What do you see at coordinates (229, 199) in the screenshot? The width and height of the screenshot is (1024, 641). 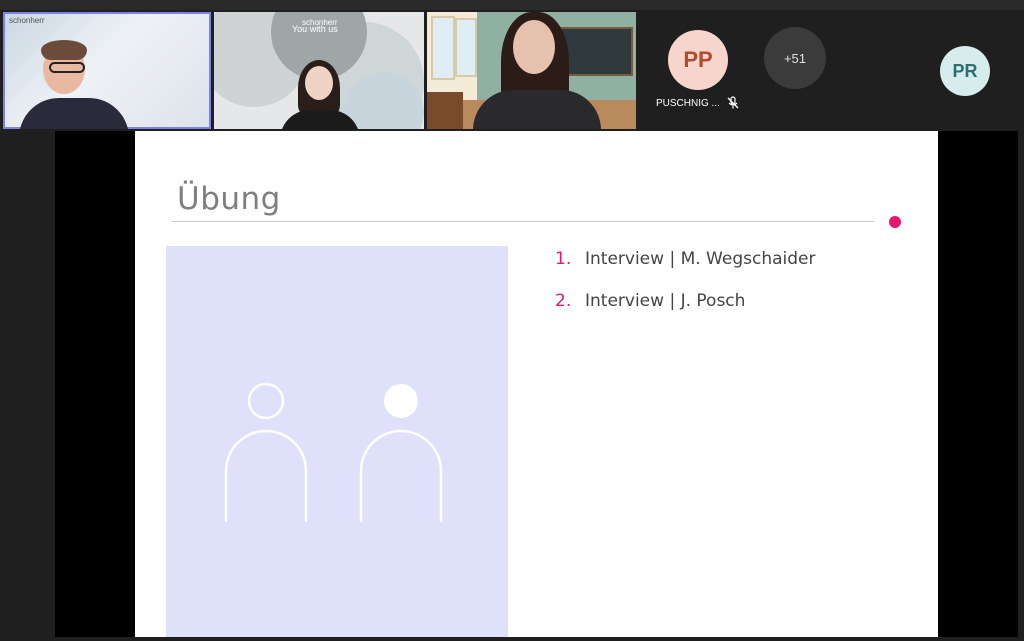 I see `slide-title: Übung` at bounding box center [229, 199].